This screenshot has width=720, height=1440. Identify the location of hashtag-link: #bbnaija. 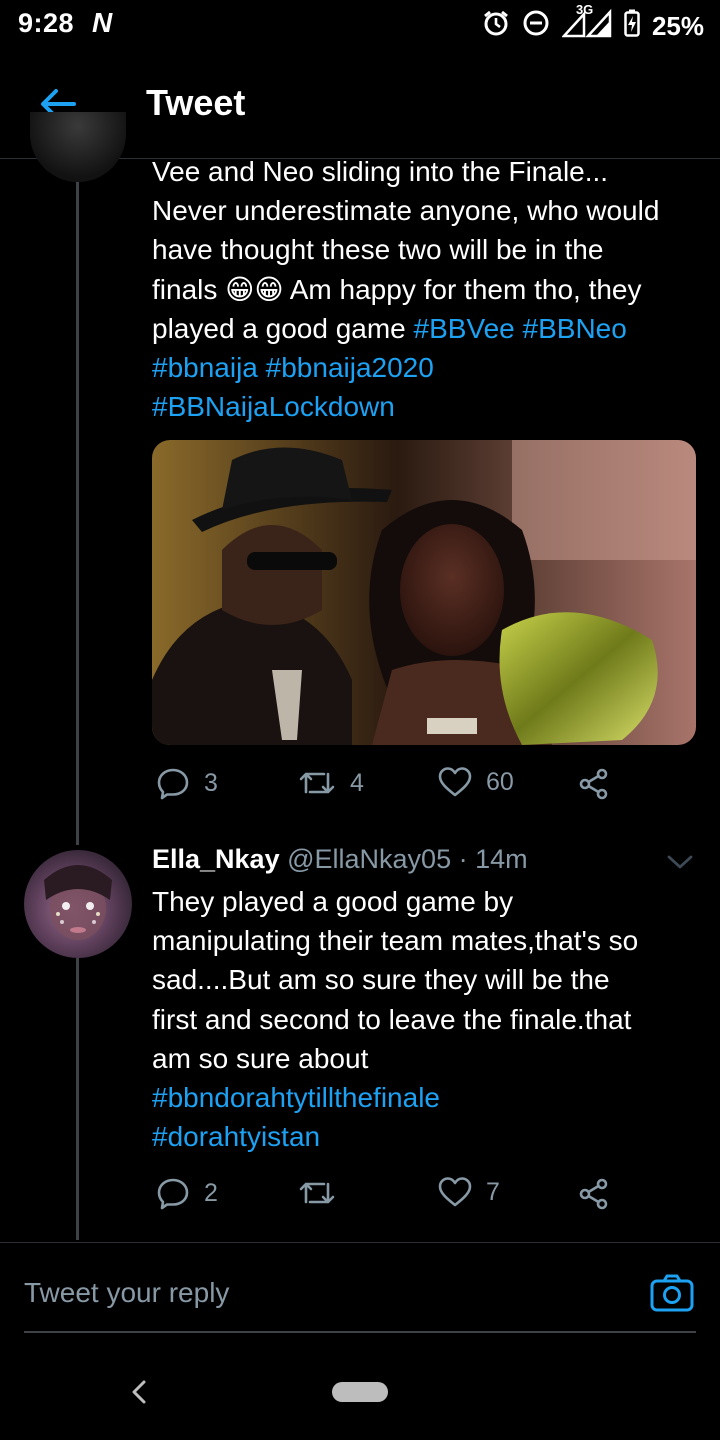
(205, 367).